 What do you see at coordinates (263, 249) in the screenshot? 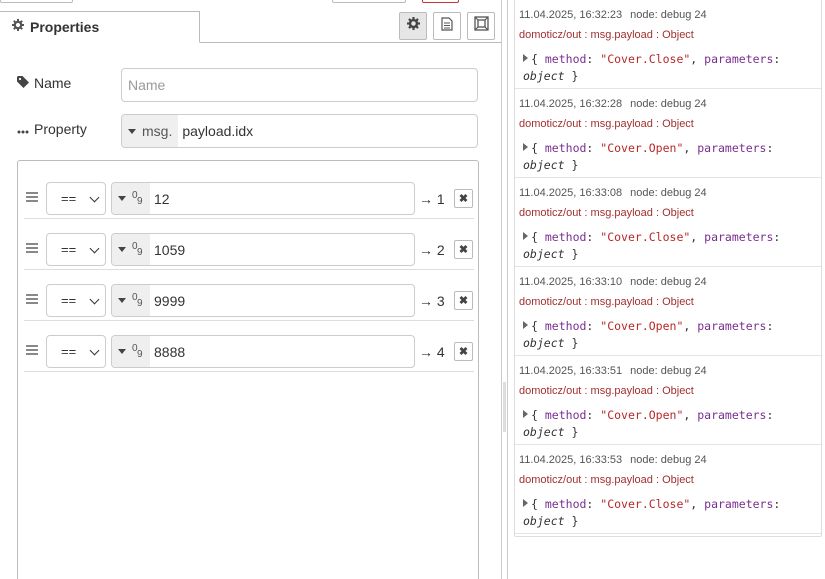
I see `rule-value-input: 09 1059` at bounding box center [263, 249].